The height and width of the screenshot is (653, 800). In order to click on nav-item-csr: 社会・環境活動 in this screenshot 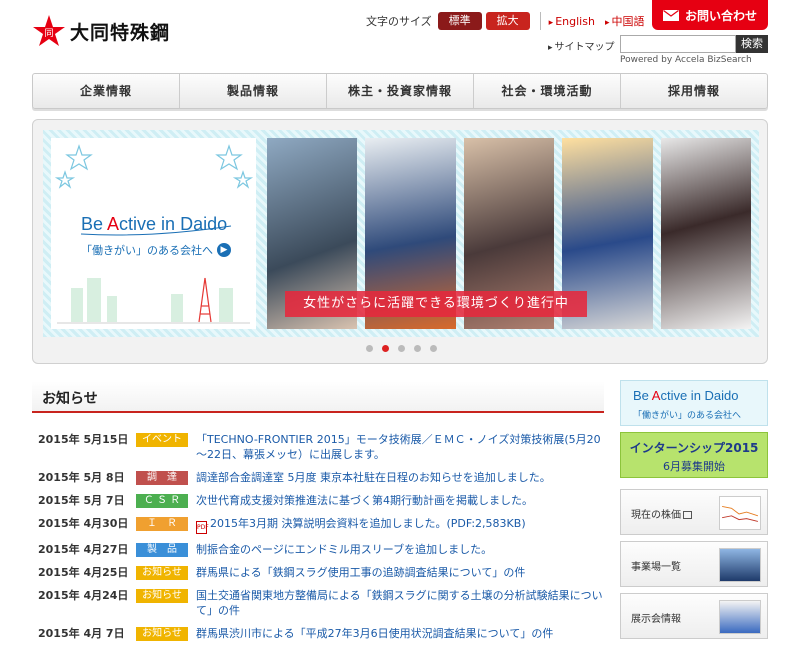, I will do `click(547, 91)`.